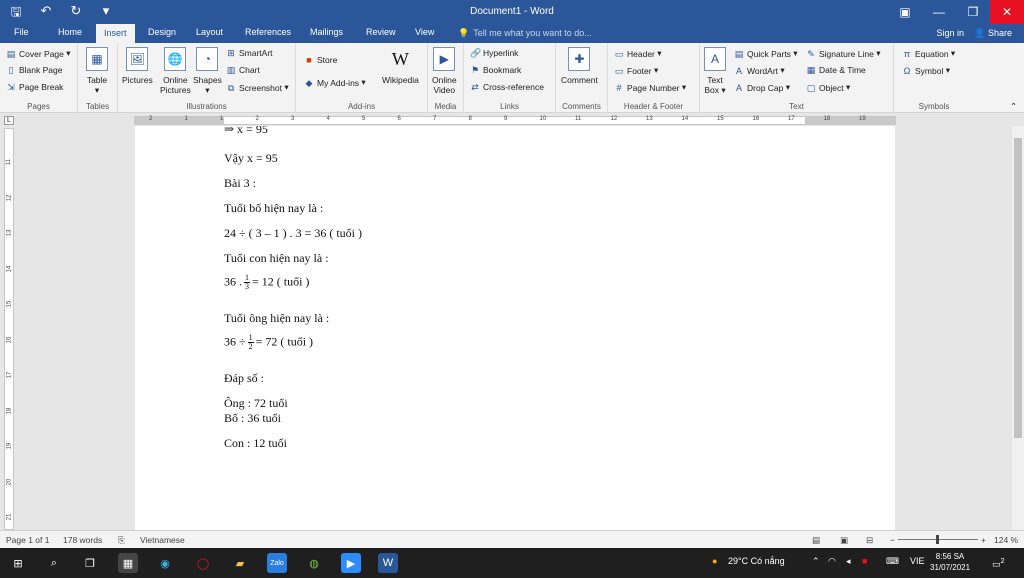 The height and width of the screenshot is (578, 1024). What do you see at coordinates (243, 70) in the screenshot?
I see `chart-button: ▥ Chart` at bounding box center [243, 70].